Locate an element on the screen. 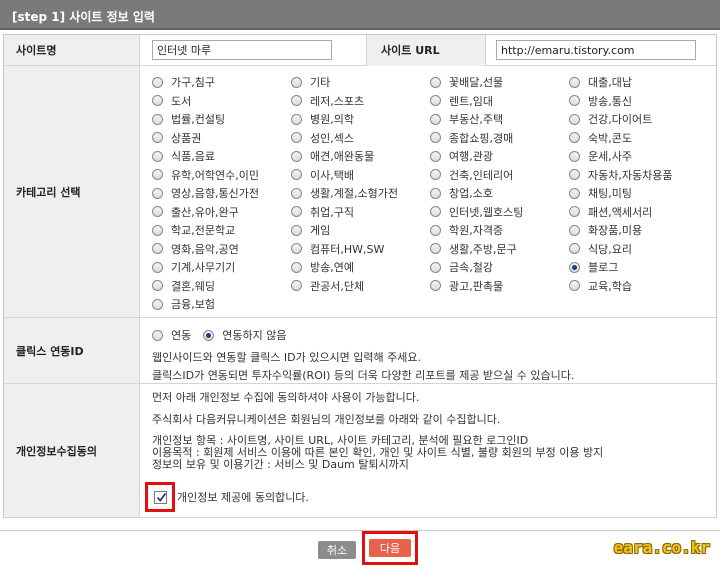  category-option: 법률,컨설팅 is located at coordinates (221, 119).